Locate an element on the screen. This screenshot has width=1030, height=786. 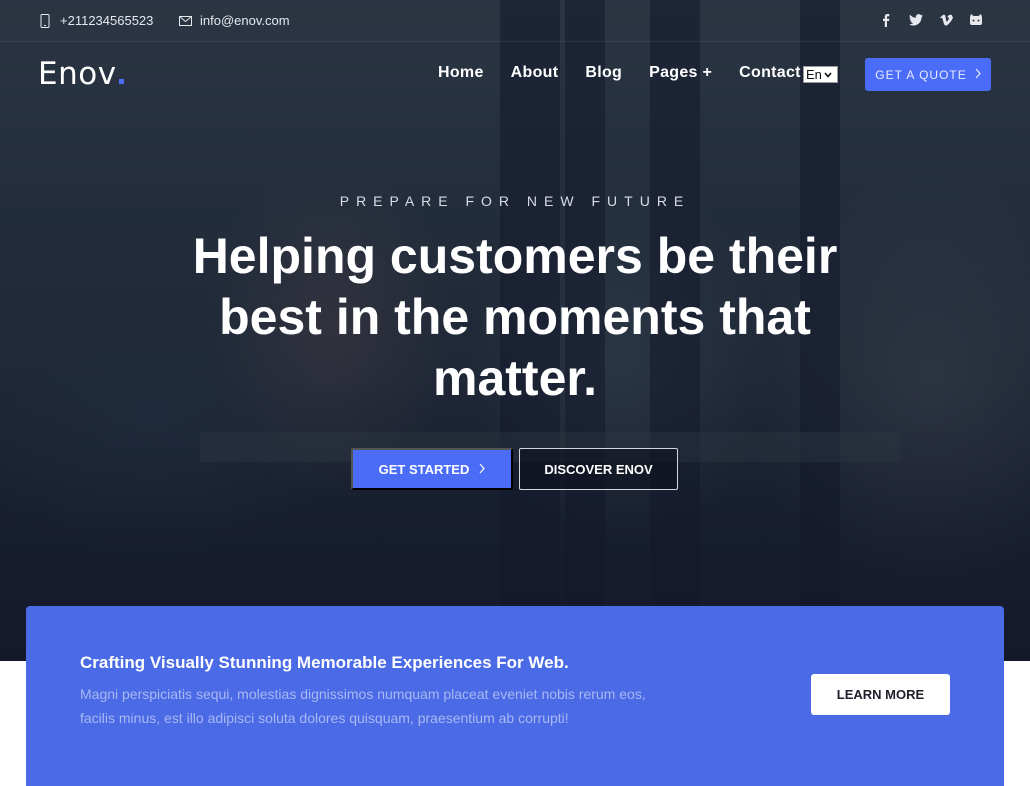
learn-more-label: LEARN MORE is located at coordinates (880, 694).